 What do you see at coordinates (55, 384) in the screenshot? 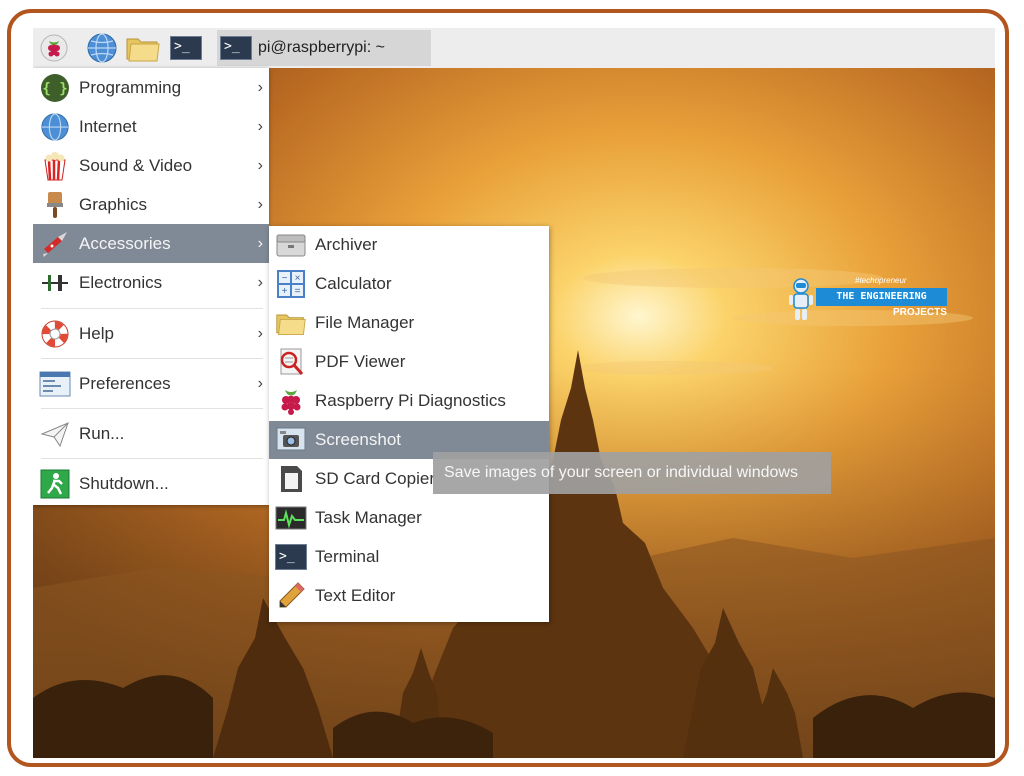
I see `preferences-icon` at bounding box center [55, 384].